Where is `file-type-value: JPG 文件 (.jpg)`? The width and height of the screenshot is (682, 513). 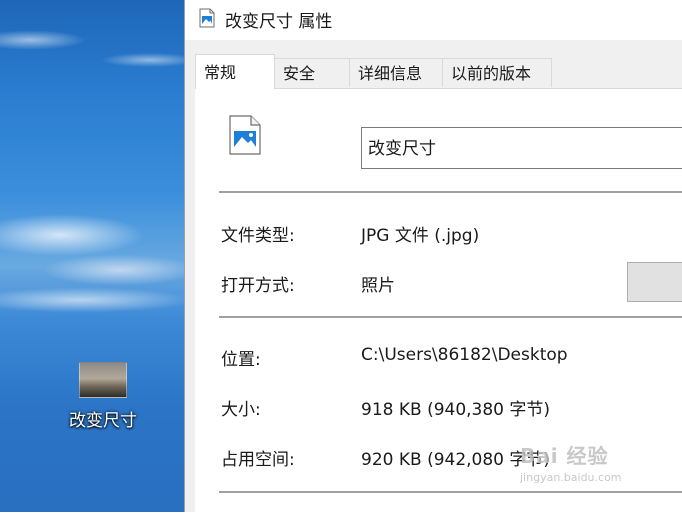
file-type-value: JPG 文件 (.jpg) is located at coordinates (420, 236).